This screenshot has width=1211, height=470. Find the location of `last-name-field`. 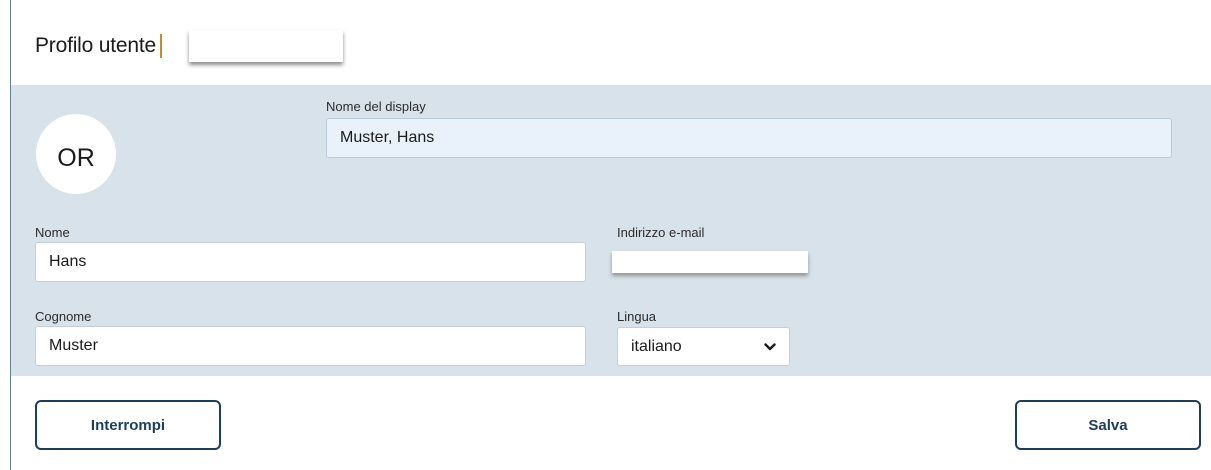

last-name-field is located at coordinates (310, 346).